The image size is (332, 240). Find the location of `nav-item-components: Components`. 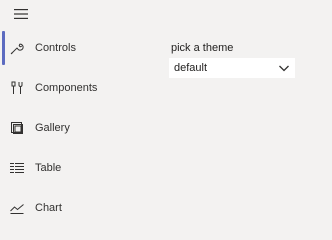

nav-item-components: Components is located at coordinates (80, 88).